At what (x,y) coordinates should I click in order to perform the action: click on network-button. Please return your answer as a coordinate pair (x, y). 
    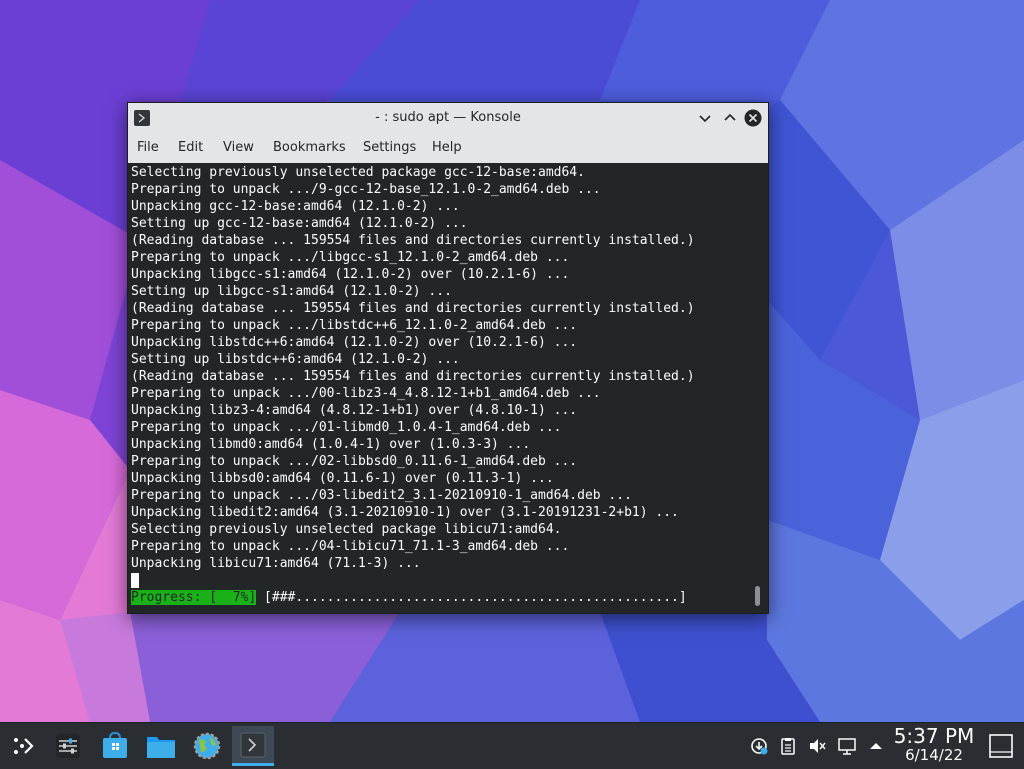
    Looking at the image, I should click on (847, 746).